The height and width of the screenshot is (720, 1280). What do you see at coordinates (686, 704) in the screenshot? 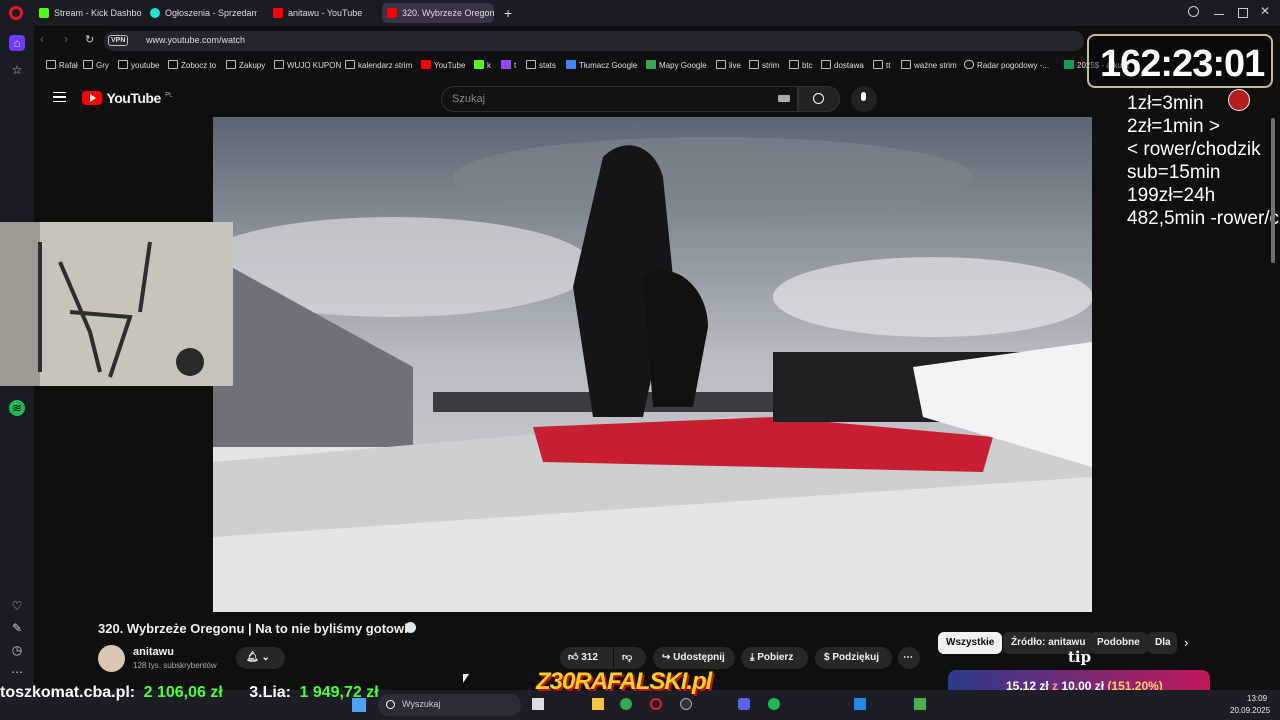
I see `obs-icon` at bounding box center [686, 704].